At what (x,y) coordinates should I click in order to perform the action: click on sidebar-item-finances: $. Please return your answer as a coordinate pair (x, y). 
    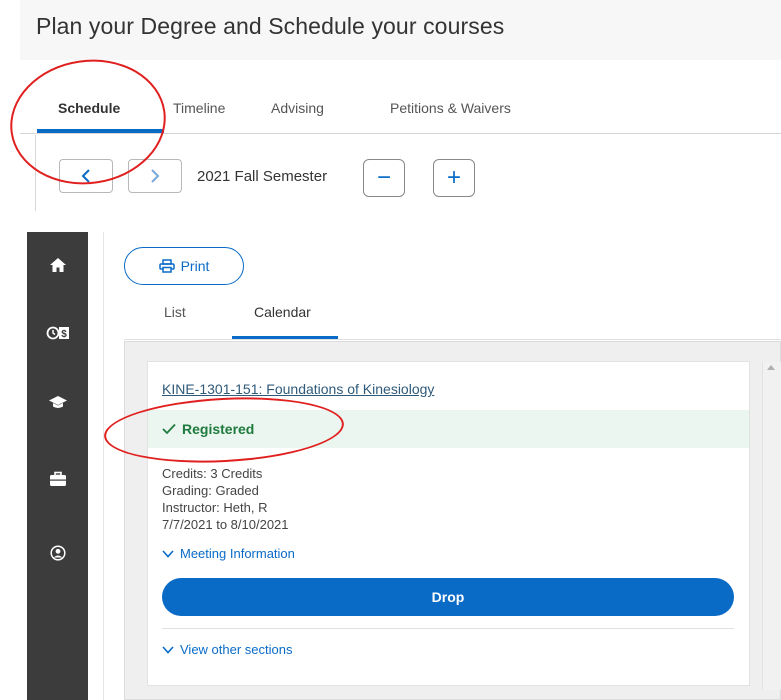
    Looking at the image, I should click on (57, 333).